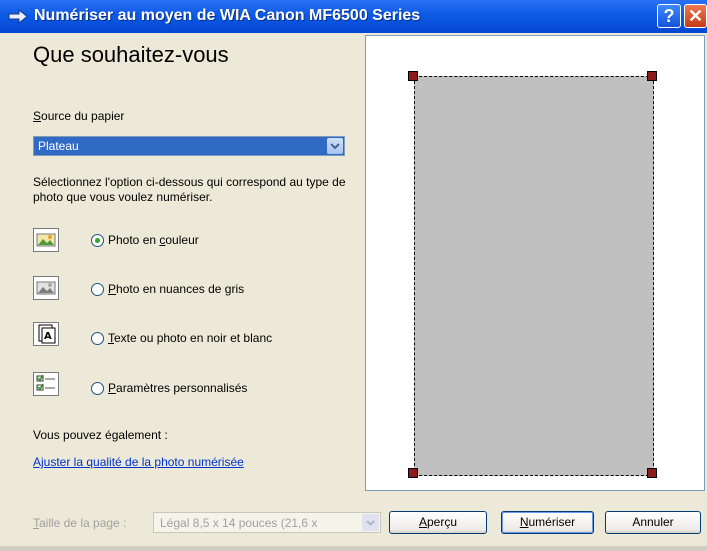 Image resolution: width=707 pixels, height=551 pixels. I want to click on paper-source-label: Source du papier, so click(78, 116).